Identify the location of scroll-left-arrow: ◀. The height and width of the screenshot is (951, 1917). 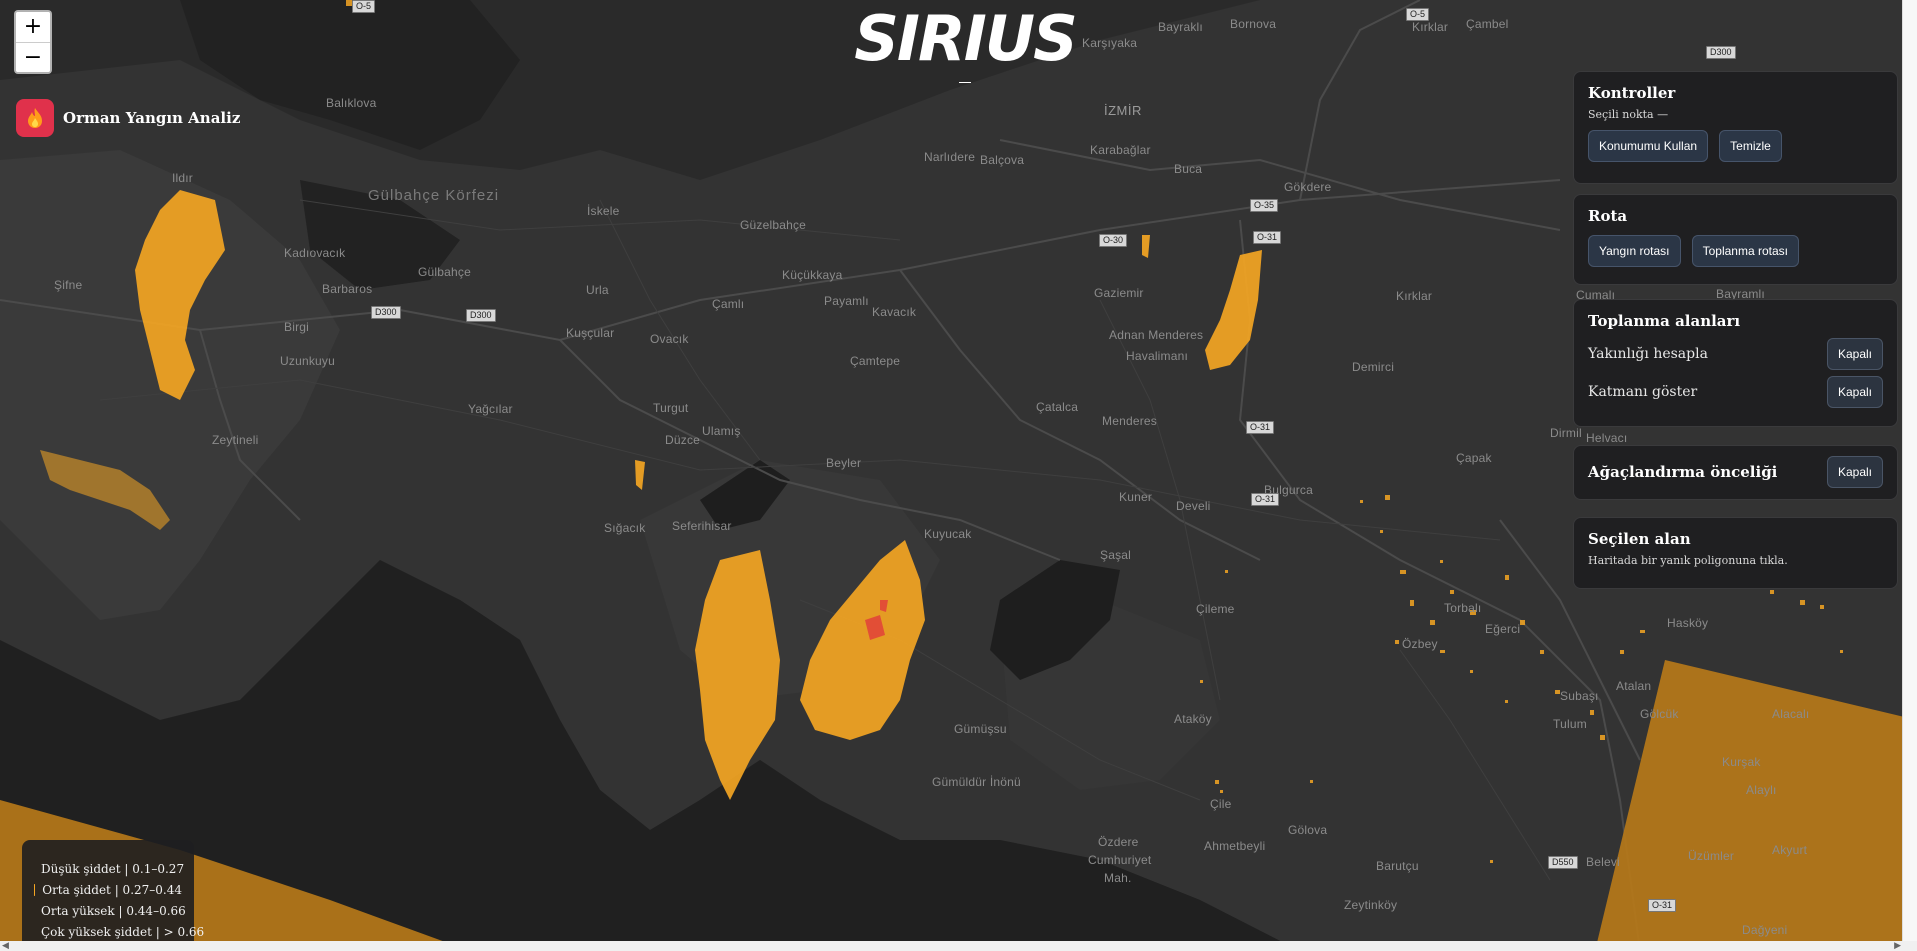
(5, 946).